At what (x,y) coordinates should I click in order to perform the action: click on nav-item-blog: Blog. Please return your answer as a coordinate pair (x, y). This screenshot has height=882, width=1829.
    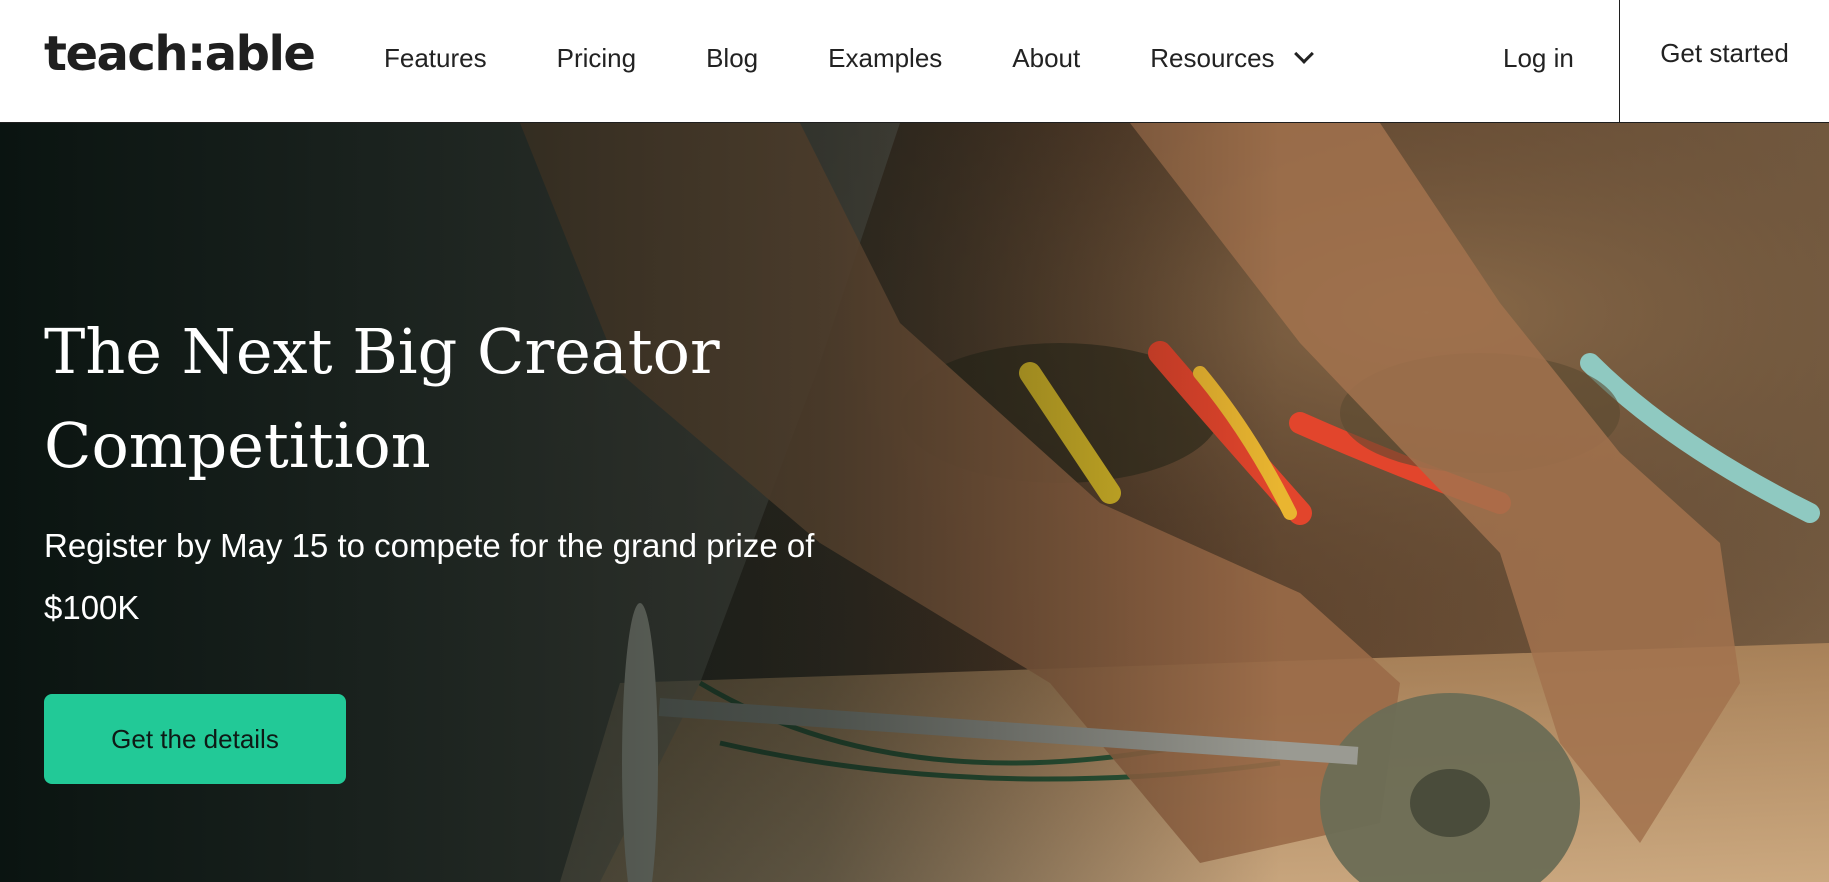
    Looking at the image, I should click on (732, 58).